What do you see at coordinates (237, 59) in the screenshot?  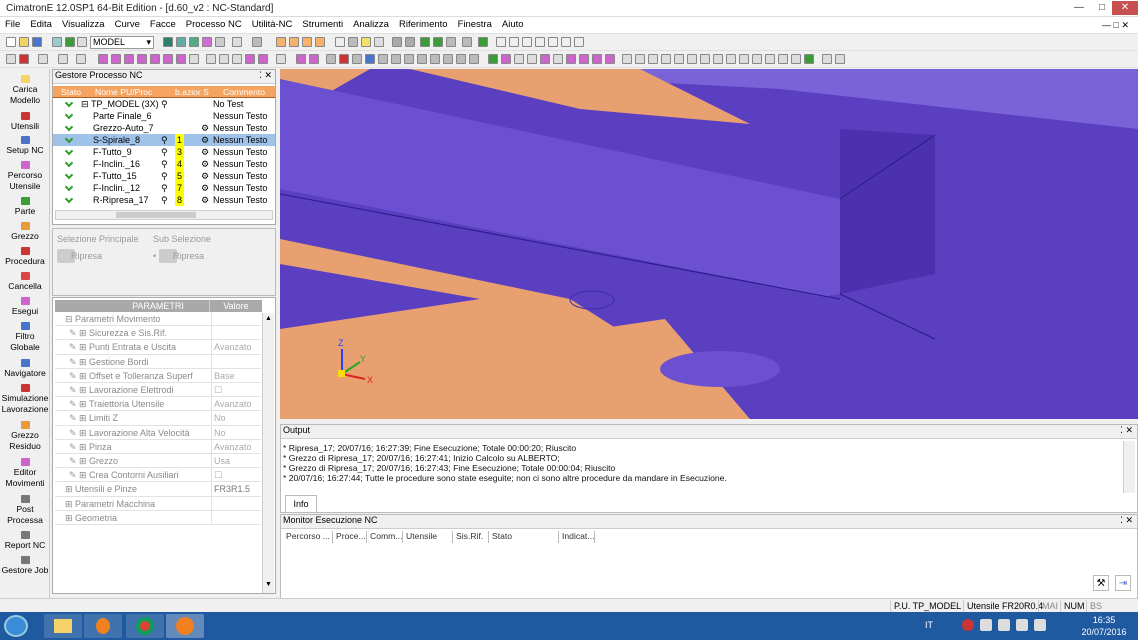 I see `arrow4-icon` at bounding box center [237, 59].